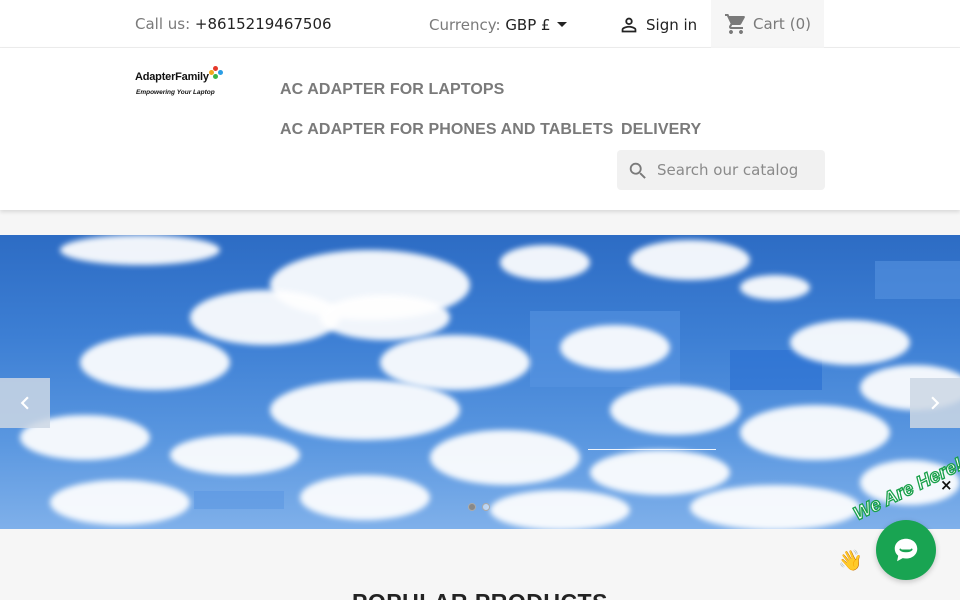  I want to click on search-input, so click(739, 170).